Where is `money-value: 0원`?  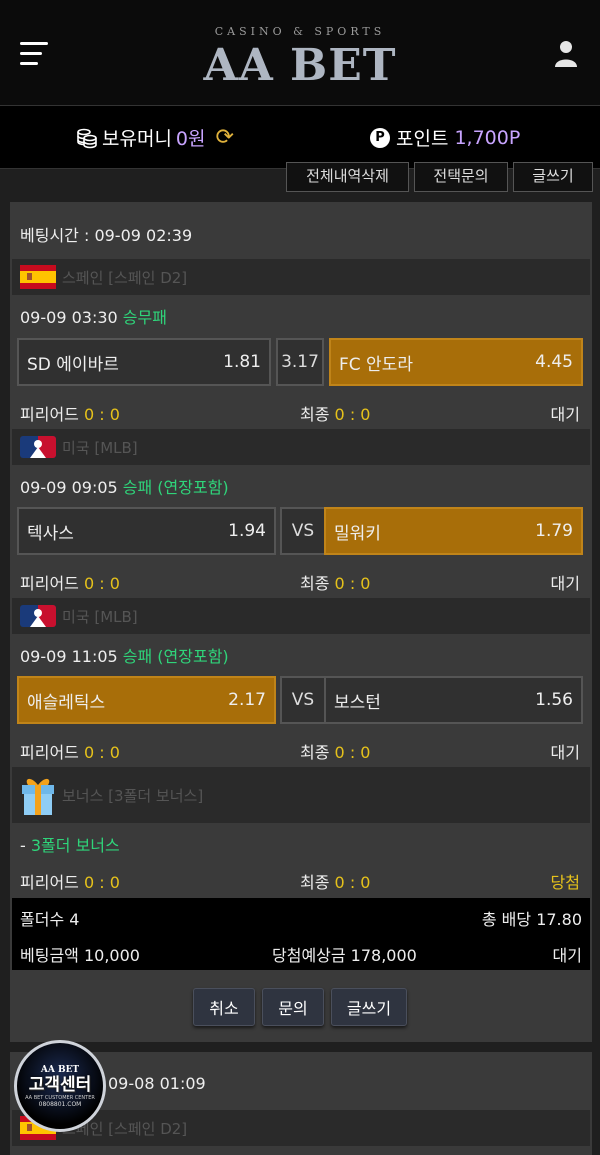
money-value: 0원 is located at coordinates (190, 139).